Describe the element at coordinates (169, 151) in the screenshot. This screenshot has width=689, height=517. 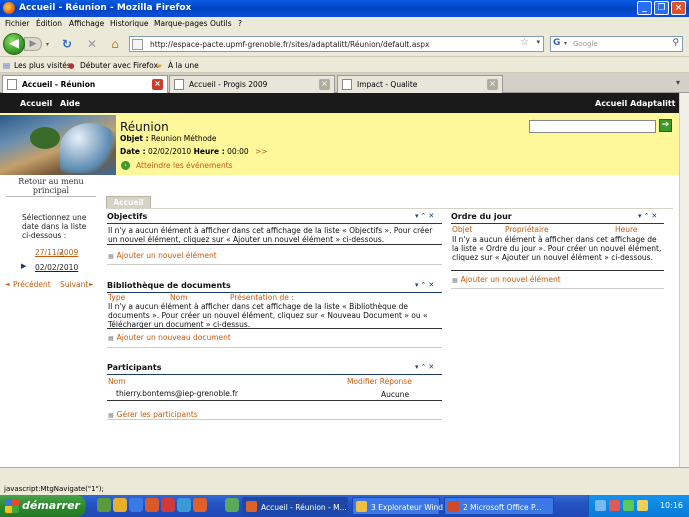
I see `date-value: 02/02/2010` at that location.